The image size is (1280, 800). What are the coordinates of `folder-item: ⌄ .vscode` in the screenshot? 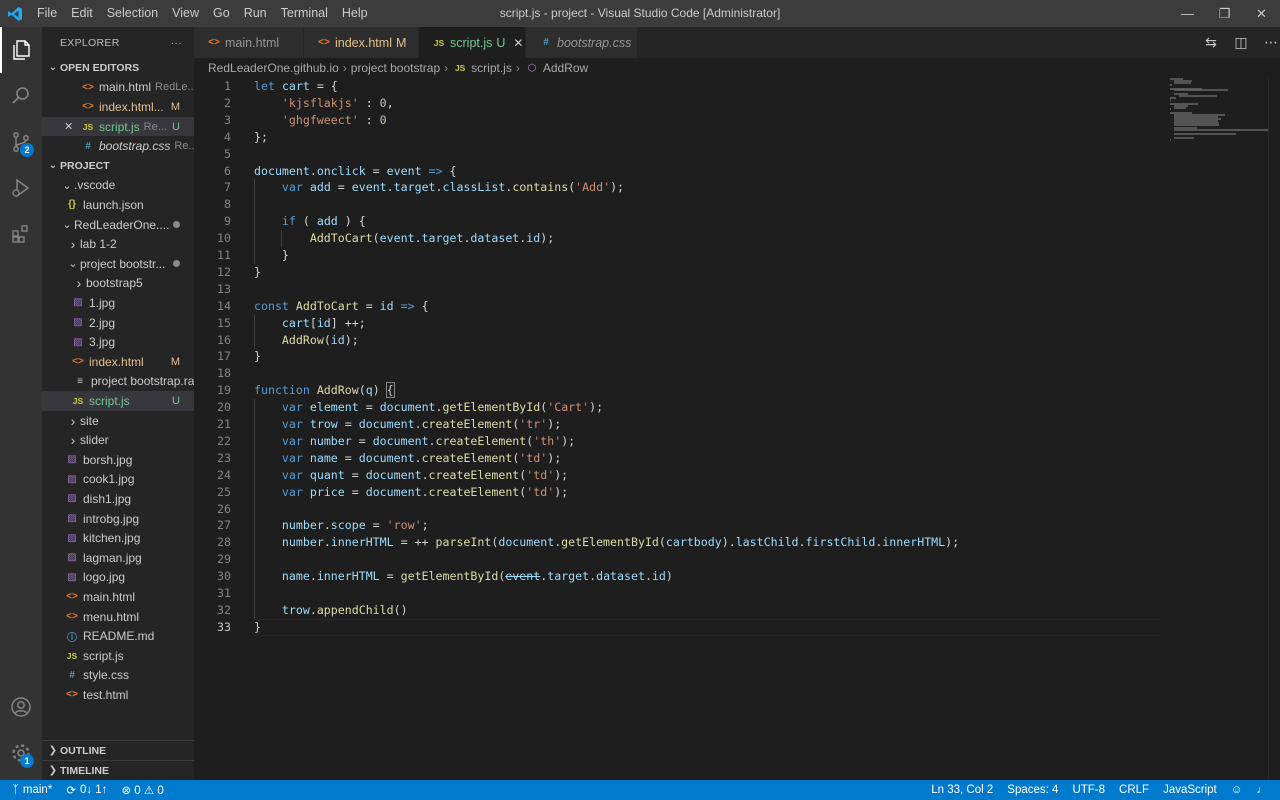 It's located at (118, 186).